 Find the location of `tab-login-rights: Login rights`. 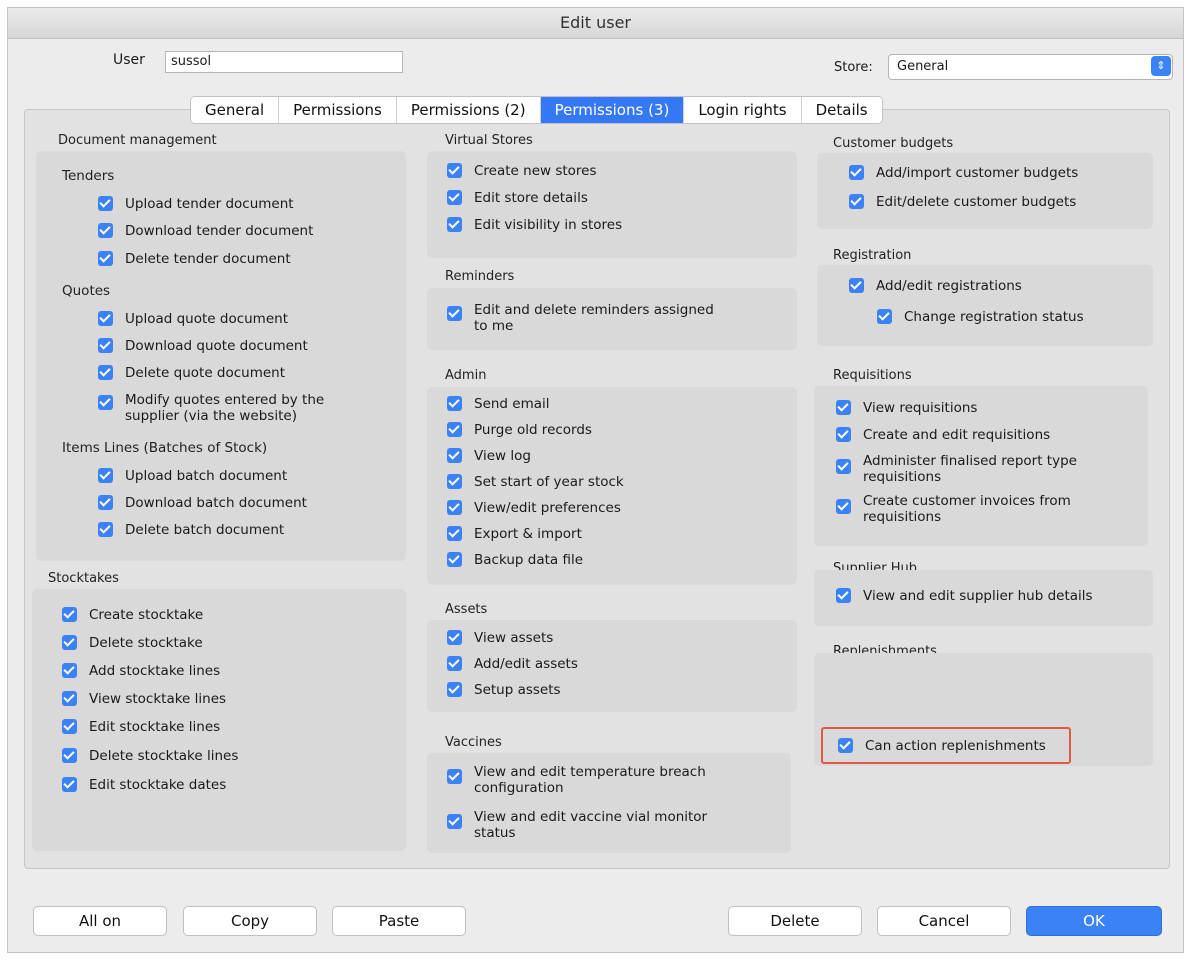

tab-login-rights: Login rights is located at coordinates (743, 110).